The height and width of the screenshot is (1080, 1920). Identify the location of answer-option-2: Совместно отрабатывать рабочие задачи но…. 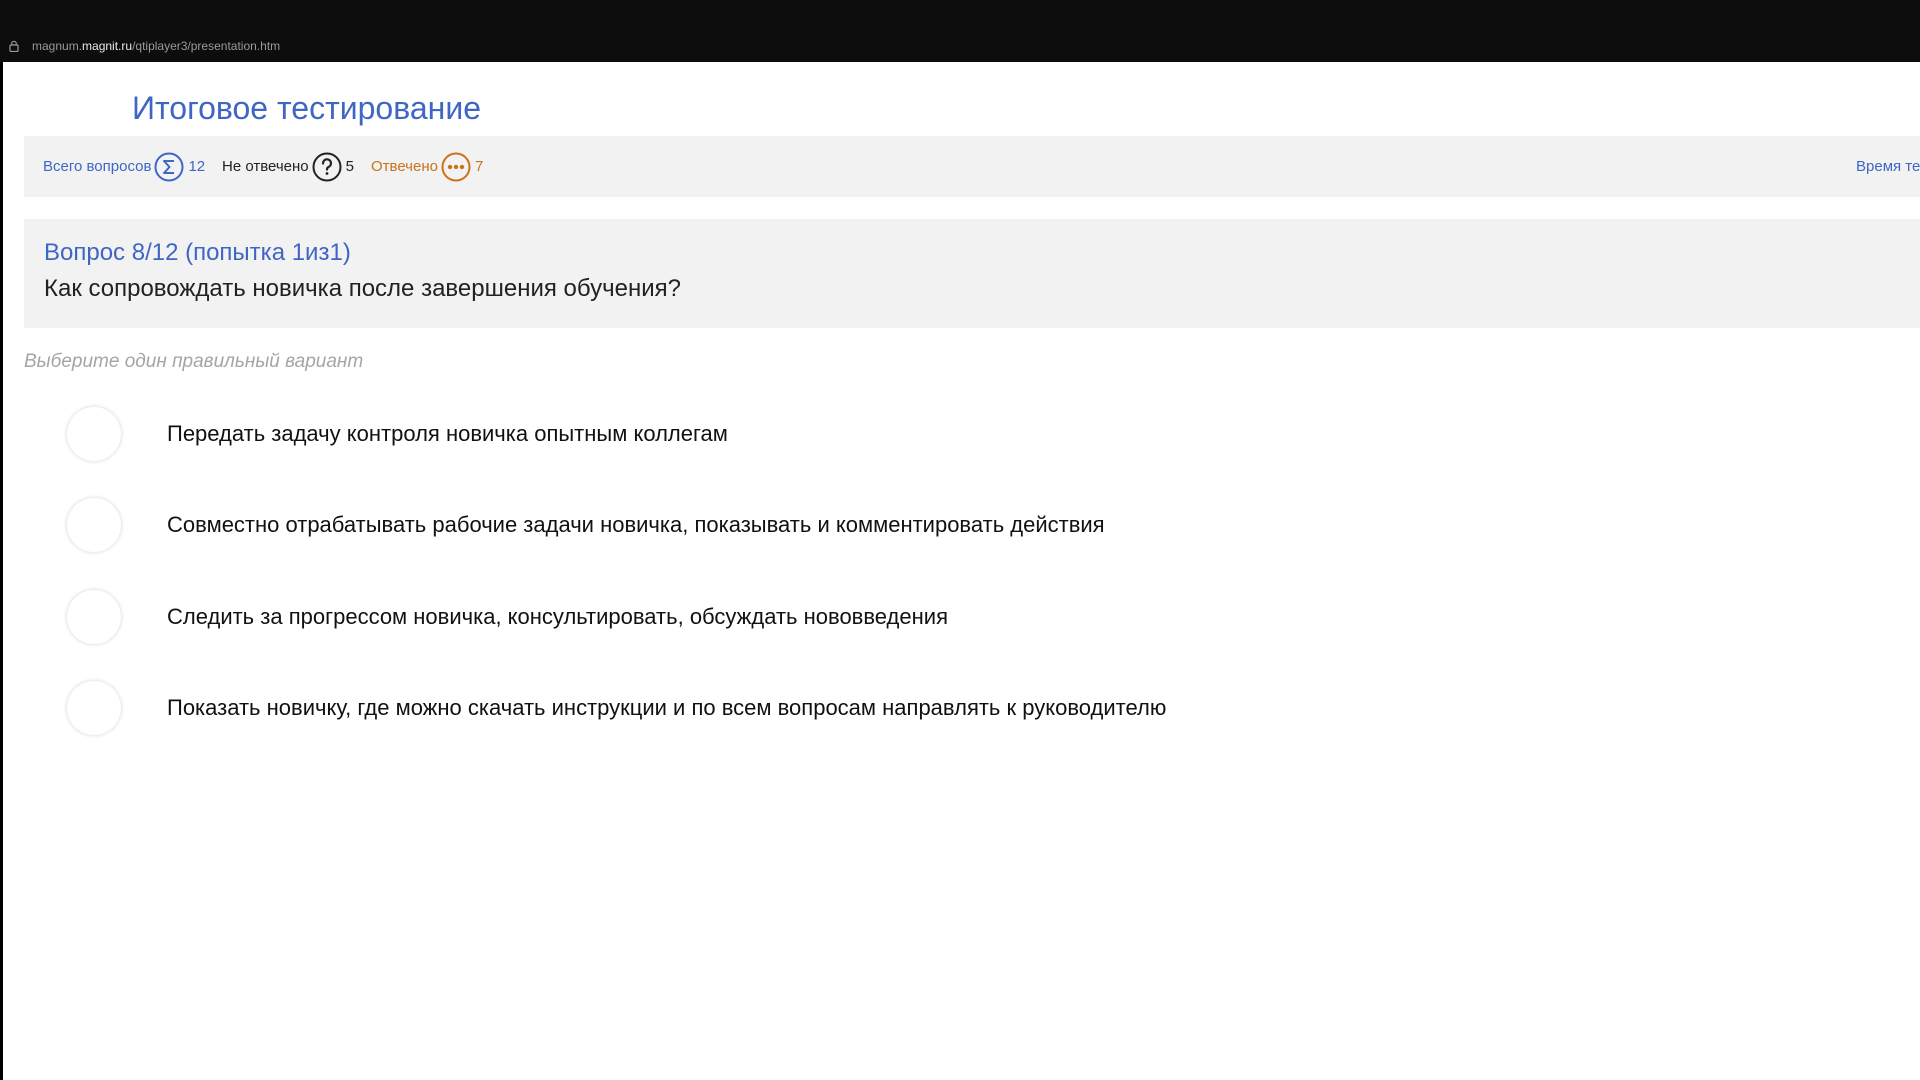
(967, 525).